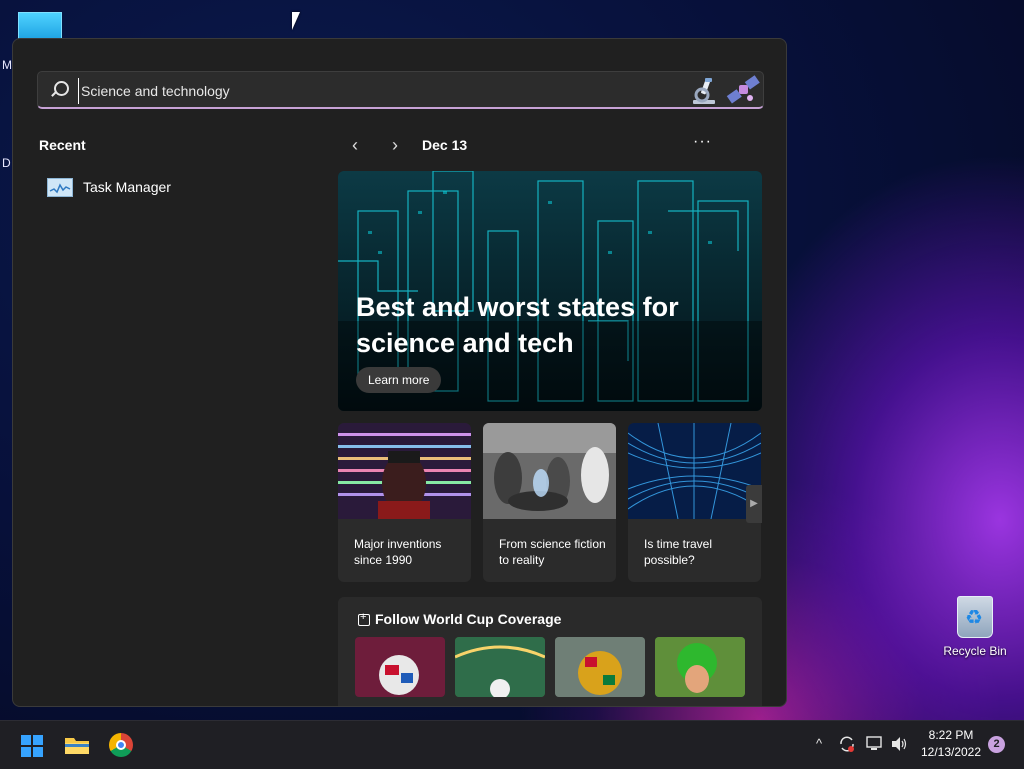  What do you see at coordinates (398, 552) in the screenshot?
I see `story-card-title: Major inventions since 1990` at bounding box center [398, 552].